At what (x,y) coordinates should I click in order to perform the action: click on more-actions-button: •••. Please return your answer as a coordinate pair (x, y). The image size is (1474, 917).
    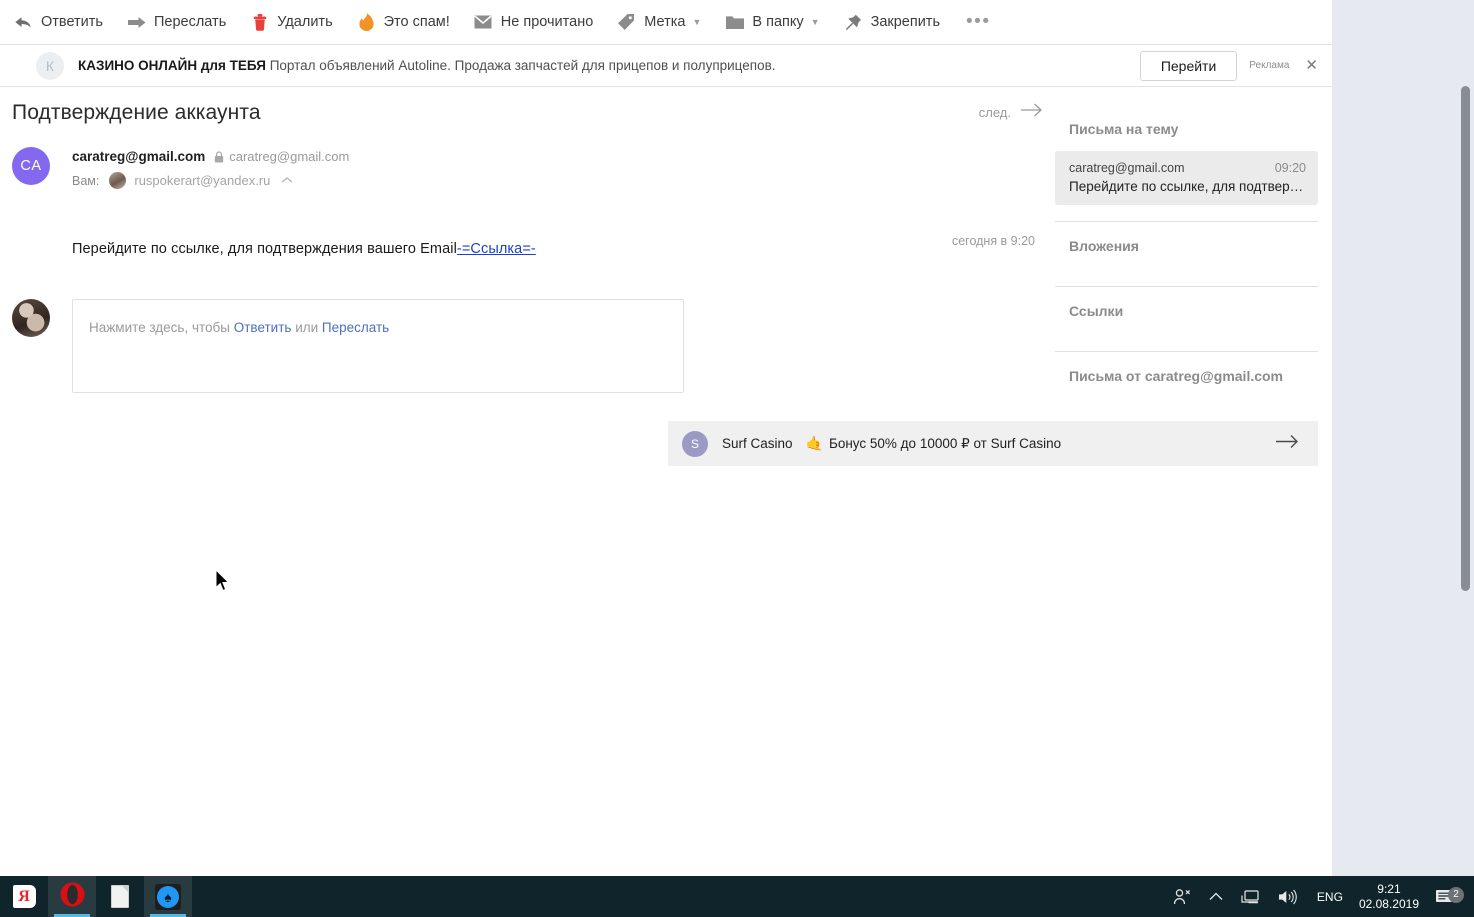
    Looking at the image, I should click on (978, 21).